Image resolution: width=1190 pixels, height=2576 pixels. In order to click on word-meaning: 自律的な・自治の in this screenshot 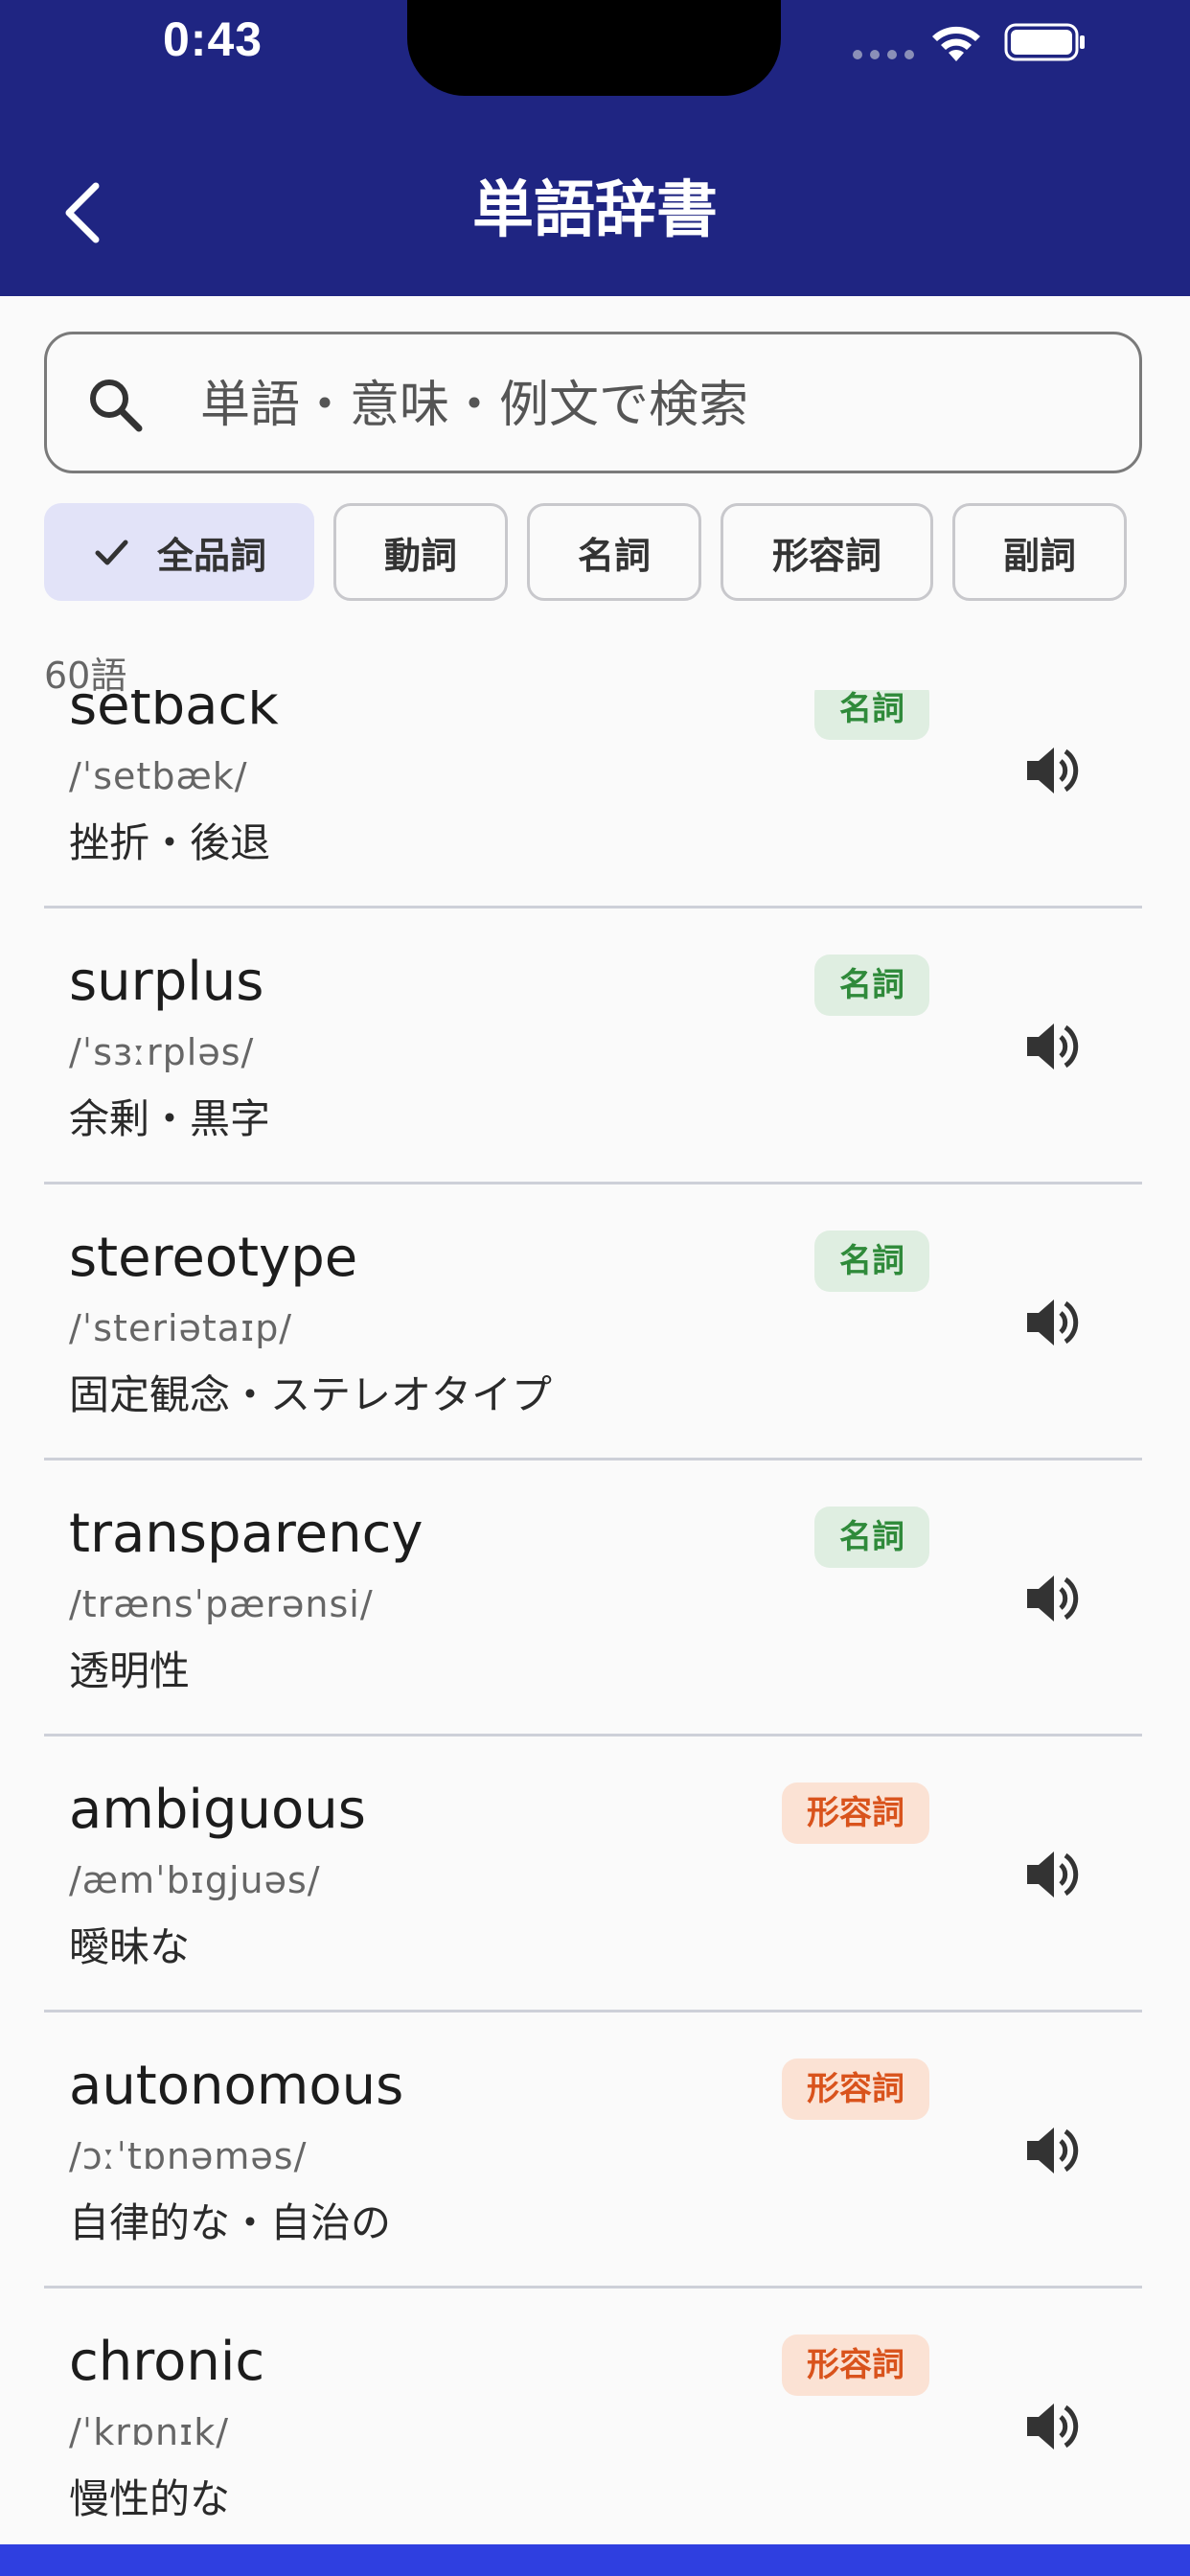, I will do `click(230, 2222)`.